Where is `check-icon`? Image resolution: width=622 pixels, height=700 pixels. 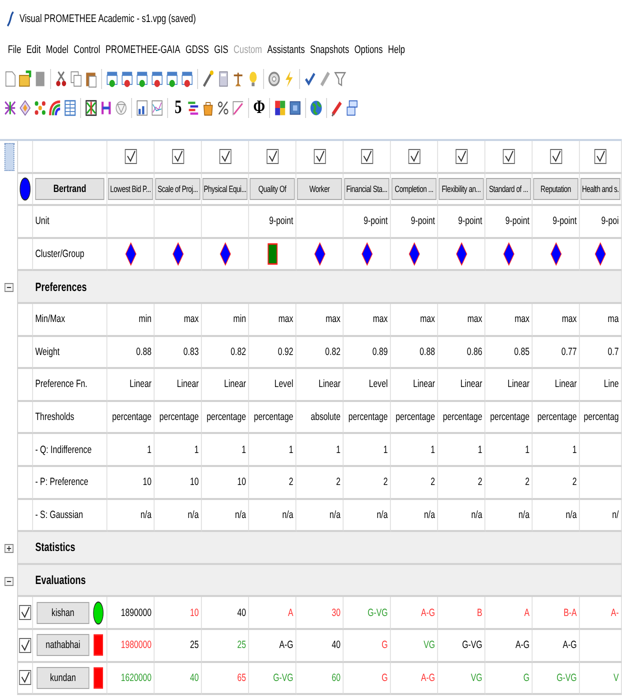 check-icon is located at coordinates (310, 79).